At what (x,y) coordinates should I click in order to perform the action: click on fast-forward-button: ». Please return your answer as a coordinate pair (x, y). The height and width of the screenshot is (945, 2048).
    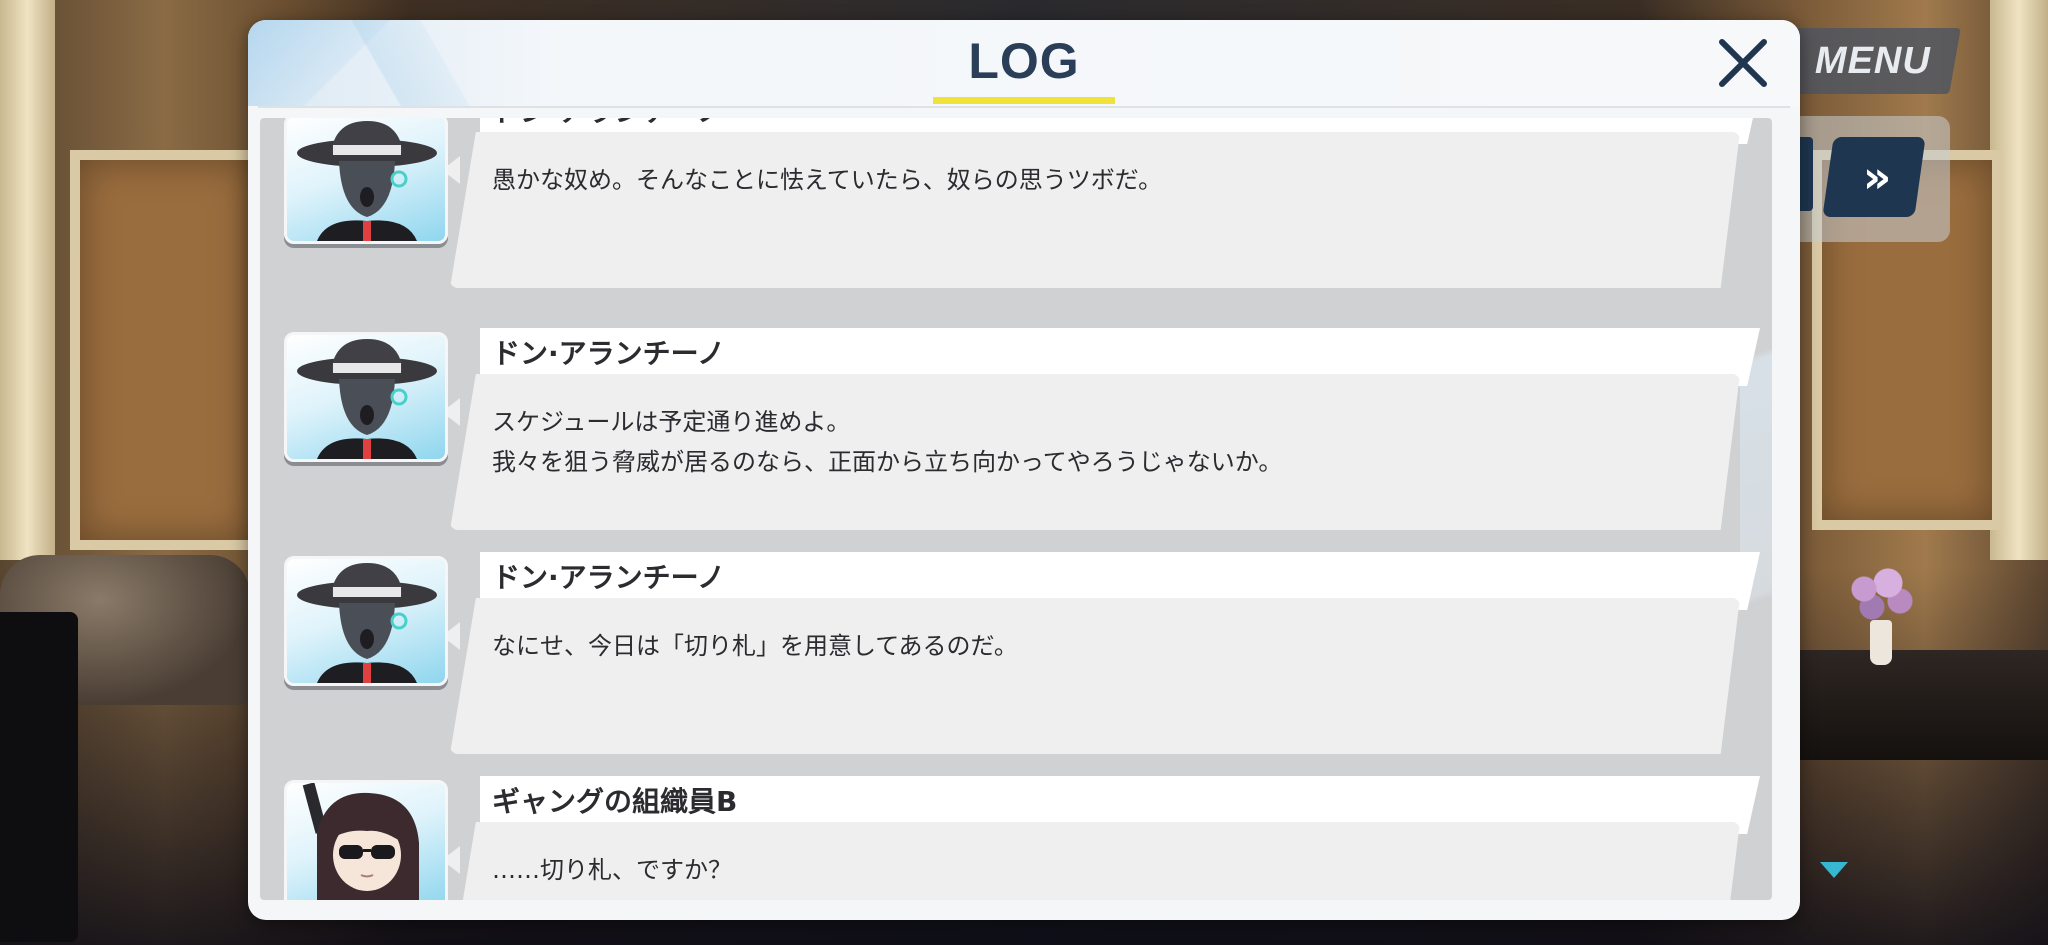
    Looking at the image, I should click on (1874, 177).